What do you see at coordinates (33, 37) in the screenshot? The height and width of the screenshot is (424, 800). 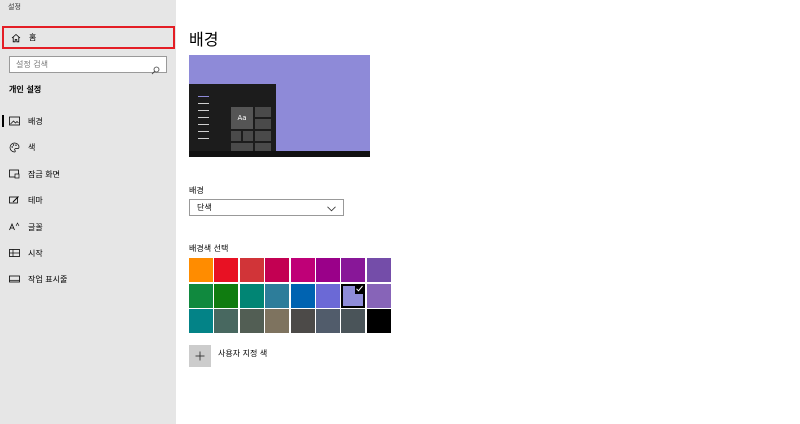 I see `home-label: 홈` at bounding box center [33, 37].